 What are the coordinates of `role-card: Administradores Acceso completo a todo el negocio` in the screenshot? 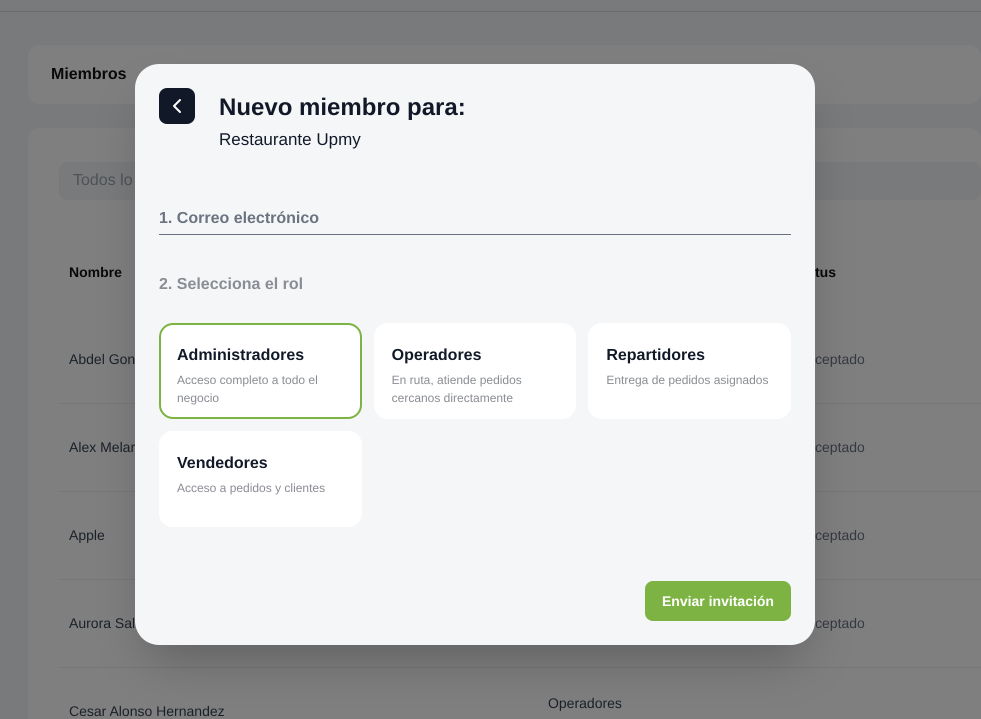 It's located at (260, 370).